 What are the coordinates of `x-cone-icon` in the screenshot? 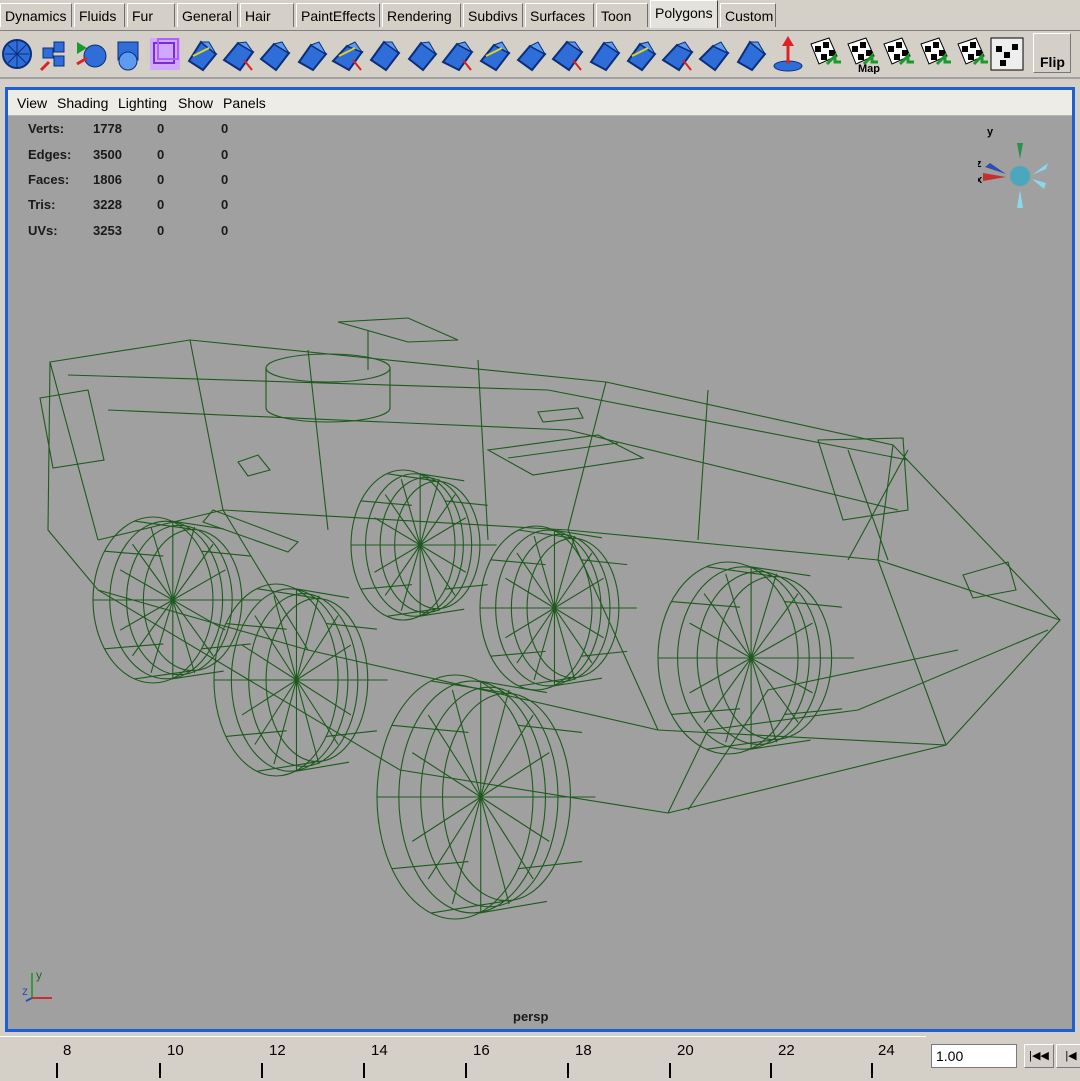 It's located at (994, 177).